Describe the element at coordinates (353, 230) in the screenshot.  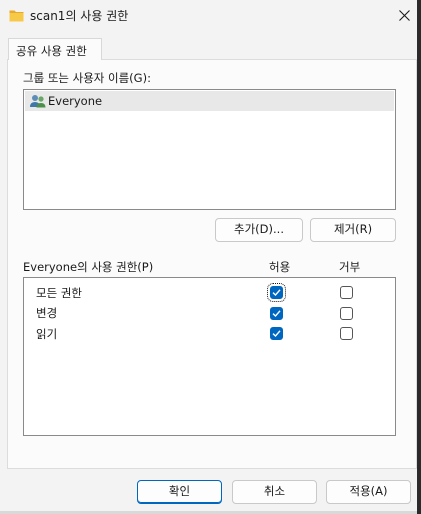
I see `remove-button: 제거(R)` at that location.